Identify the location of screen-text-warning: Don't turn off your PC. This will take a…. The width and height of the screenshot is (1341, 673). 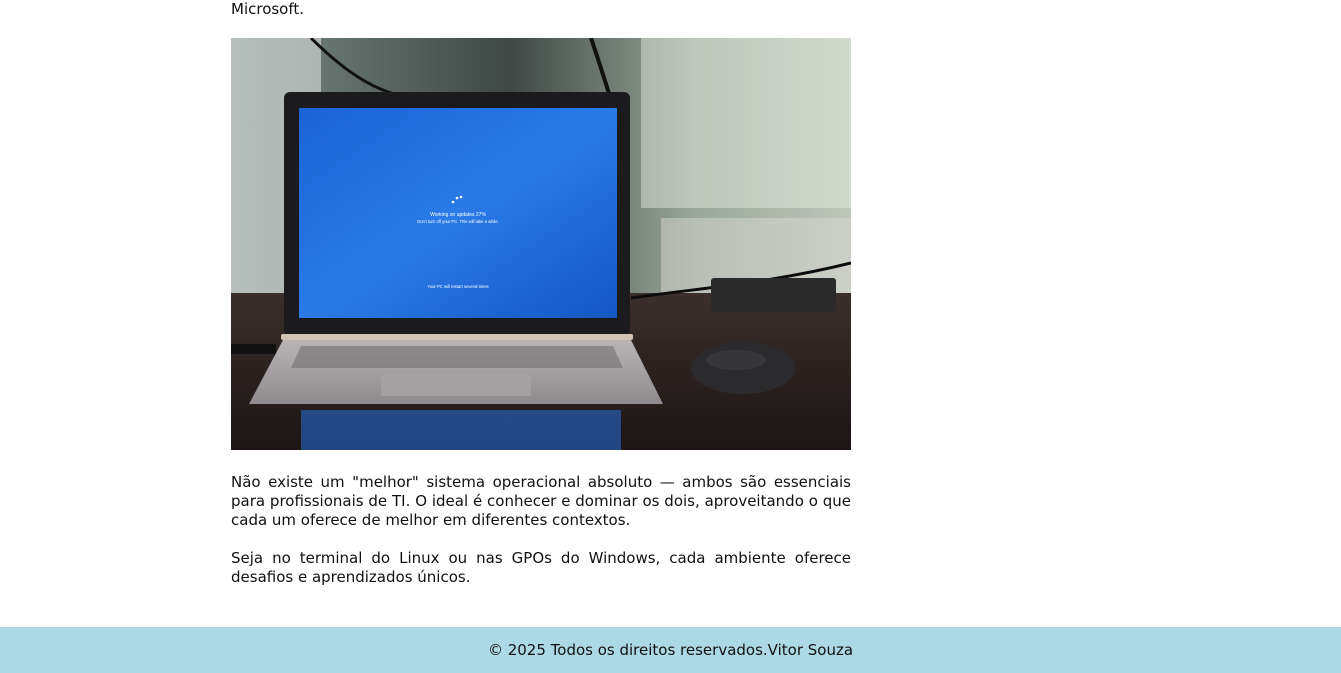
(458, 221).